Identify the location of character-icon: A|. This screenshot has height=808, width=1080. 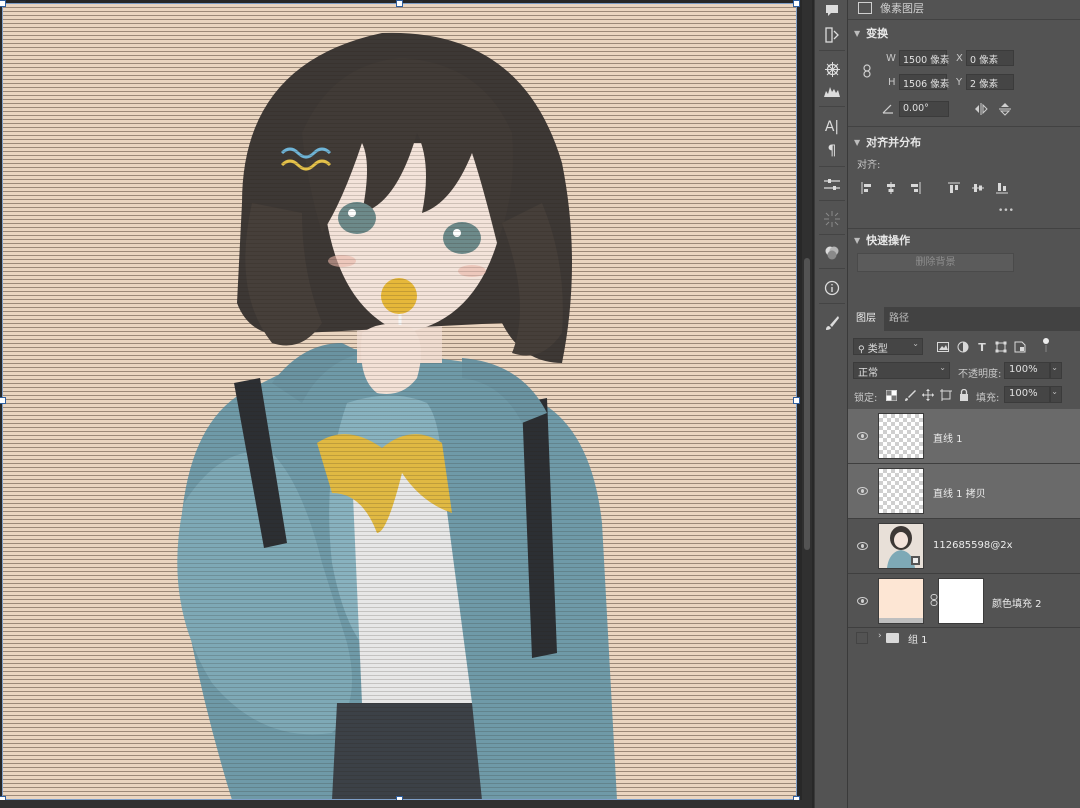
(832, 127).